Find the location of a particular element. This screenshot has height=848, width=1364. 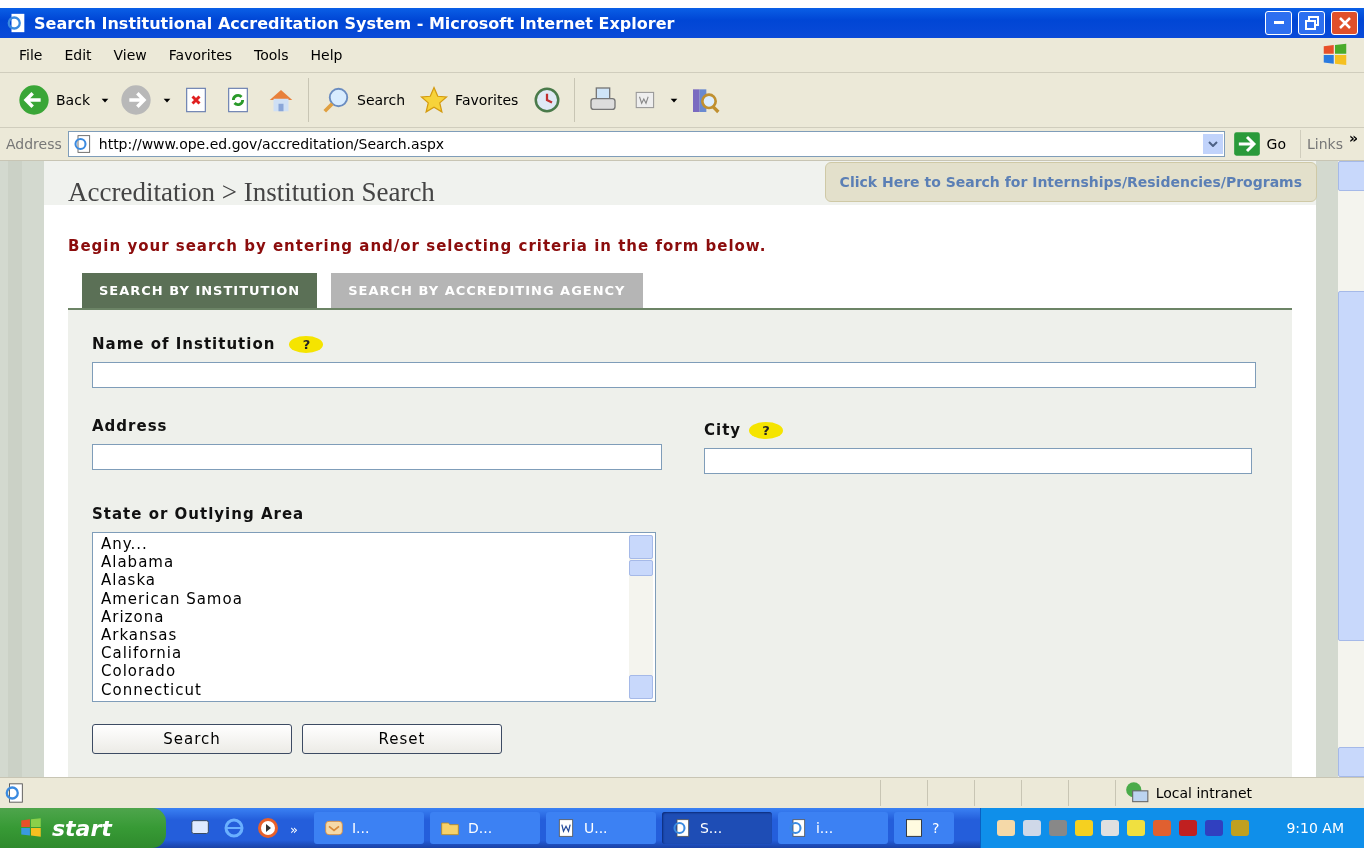

list-option: Arkansas is located at coordinates (365, 635).